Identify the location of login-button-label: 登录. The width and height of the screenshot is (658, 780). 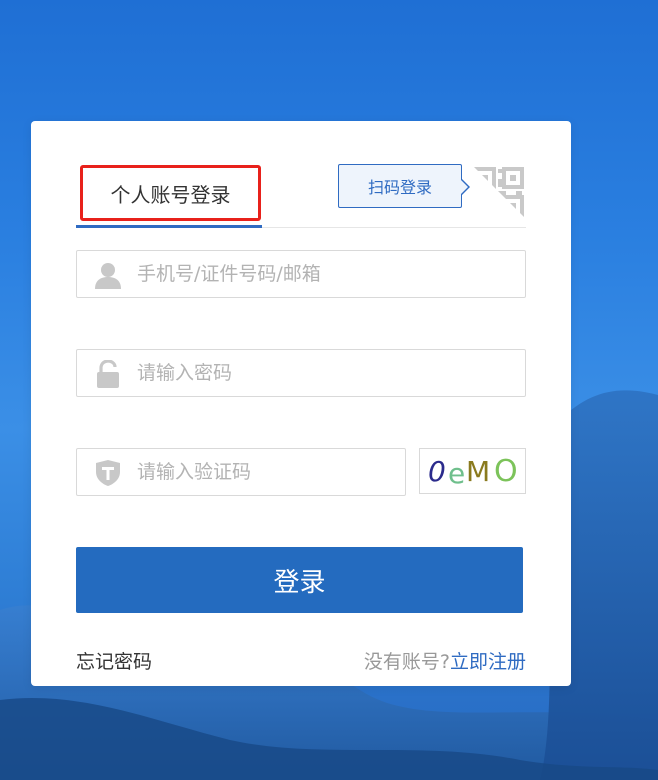
(299, 582).